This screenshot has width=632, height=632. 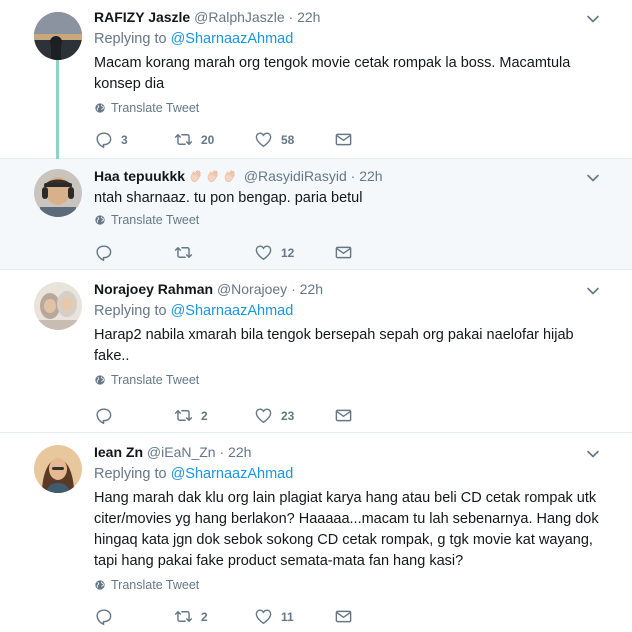 I want to click on display-name: Iean Zn, so click(x=118, y=452).